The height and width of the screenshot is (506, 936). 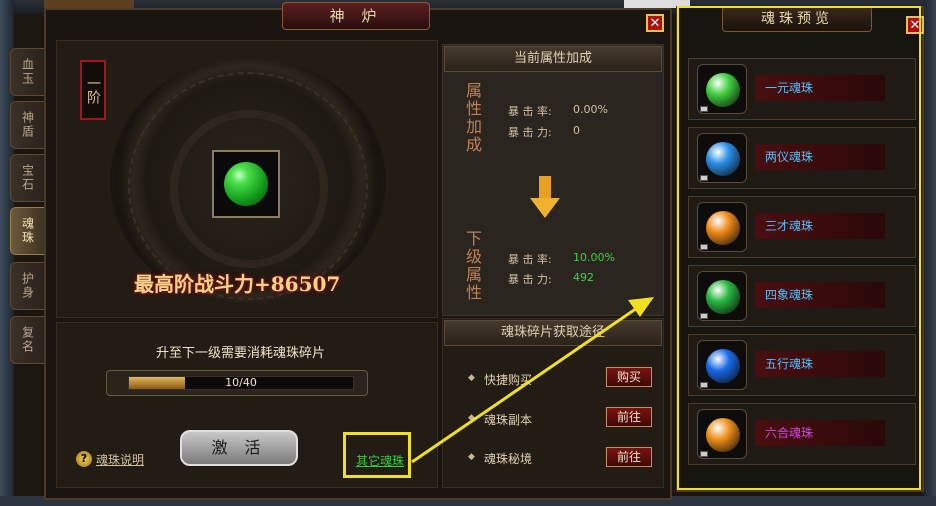 I want to click on other-orbs-link: 其它魂珠, so click(x=380, y=460).